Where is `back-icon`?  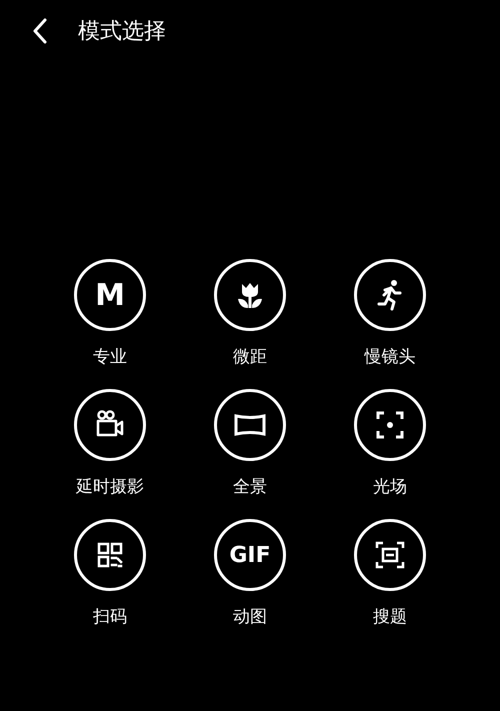 back-icon is located at coordinates (40, 31).